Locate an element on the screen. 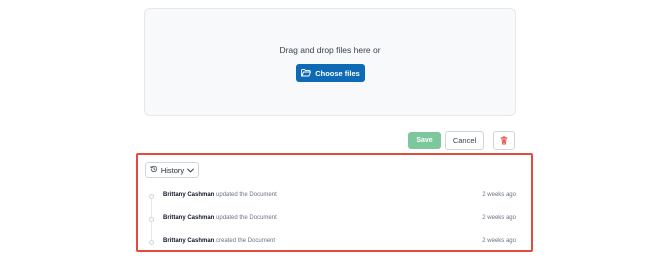 This screenshot has height=259, width=670. trash-icon is located at coordinates (504, 141).